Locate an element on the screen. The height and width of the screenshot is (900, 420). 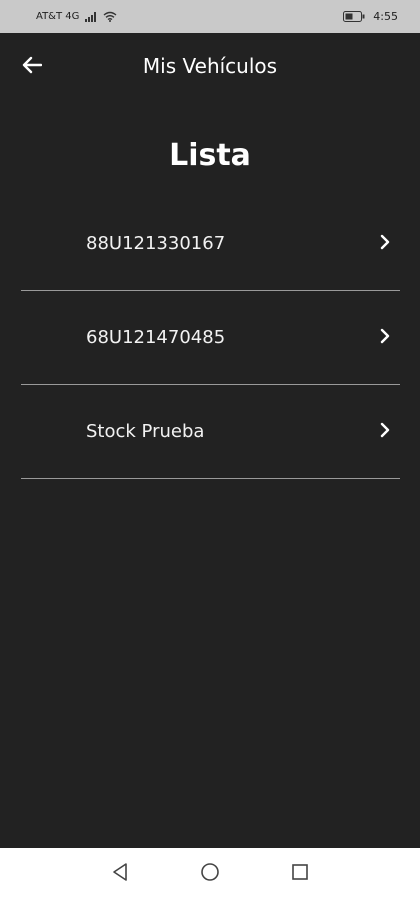
vehicle-list-item: 68U121470485 is located at coordinates (210, 338).